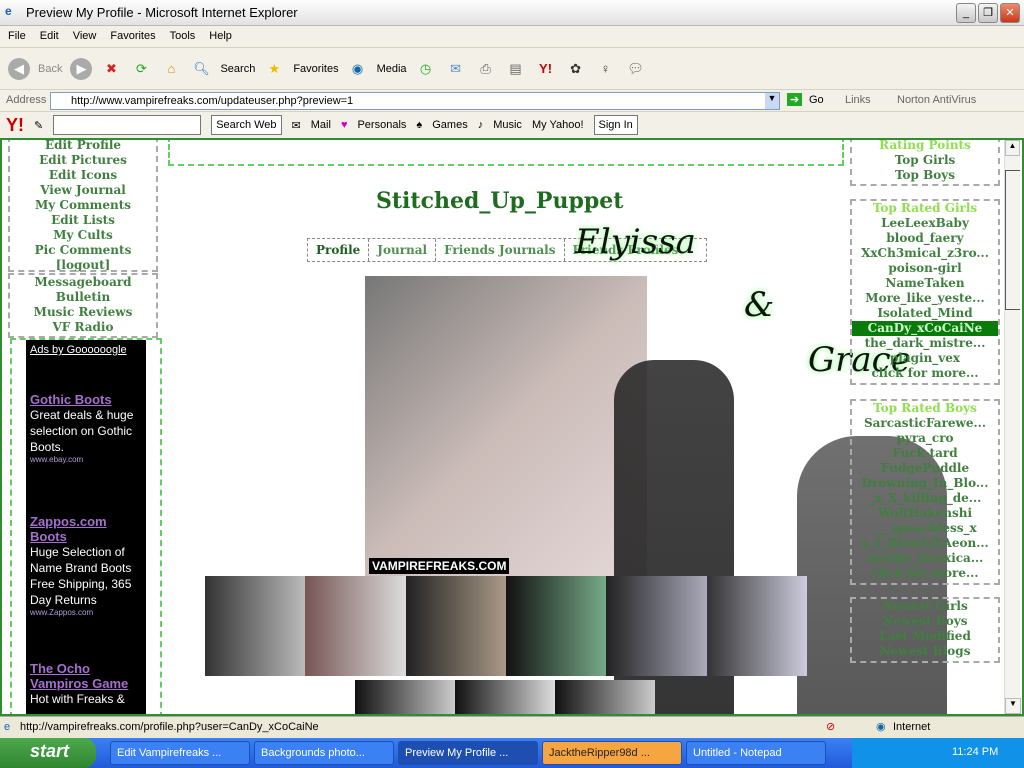  What do you see at coordinates (403, 250) in the screenshot?
I see `tab-journal: Journal` at bounding box center [403, 250].